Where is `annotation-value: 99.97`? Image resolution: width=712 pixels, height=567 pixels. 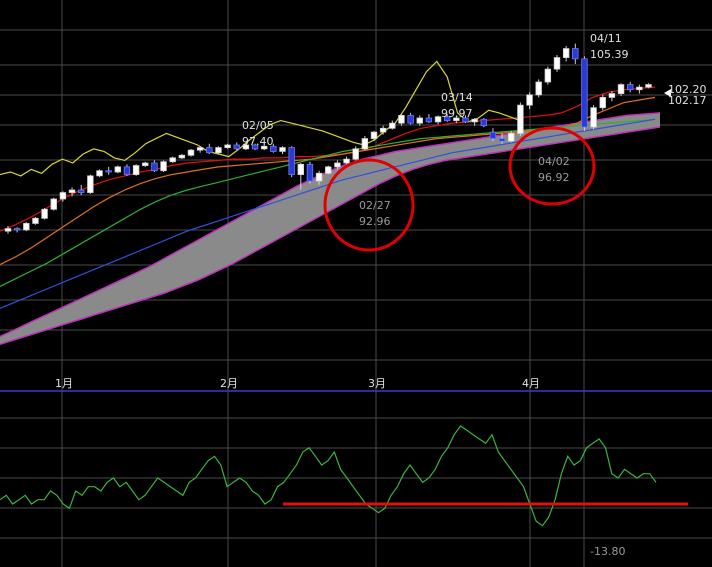
annotation-value: 99.97 is located at coordinates (457, 113).